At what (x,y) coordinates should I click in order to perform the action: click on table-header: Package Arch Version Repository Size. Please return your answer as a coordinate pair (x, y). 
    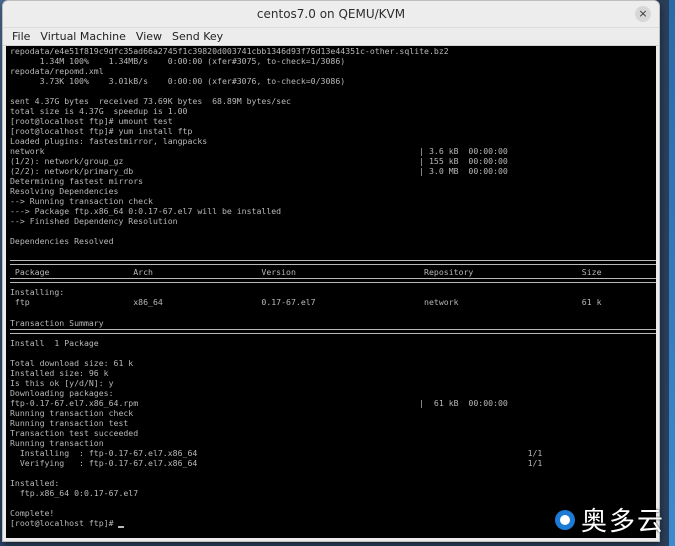
    Looking at the image, I should click on (306, 272).